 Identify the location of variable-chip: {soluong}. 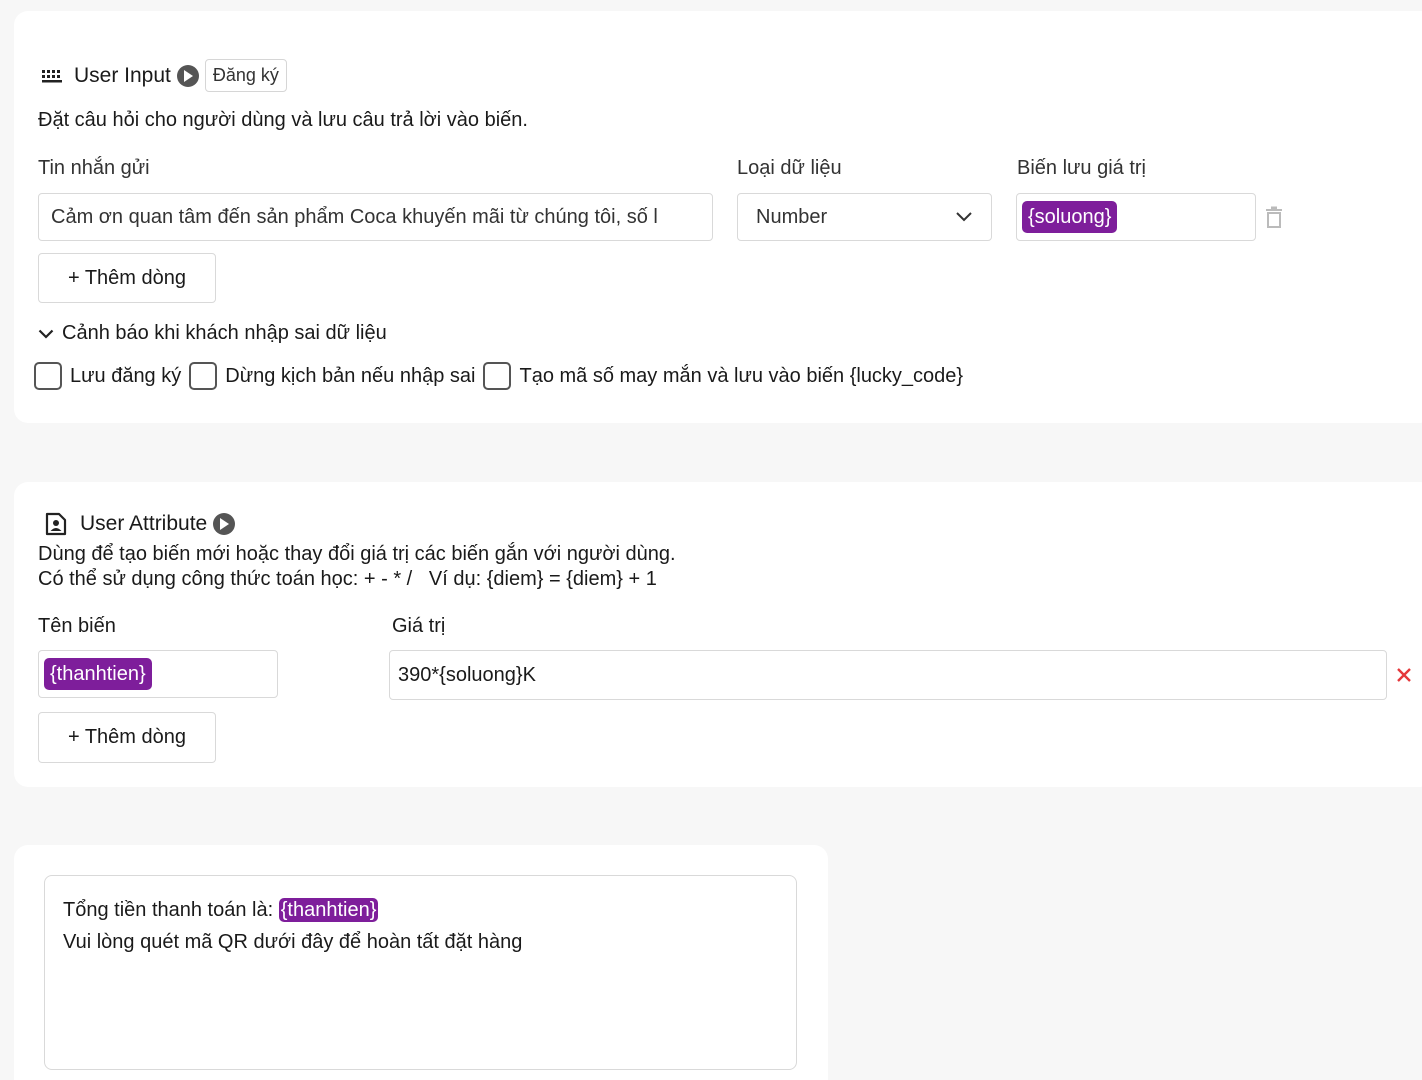
(1070, 217).